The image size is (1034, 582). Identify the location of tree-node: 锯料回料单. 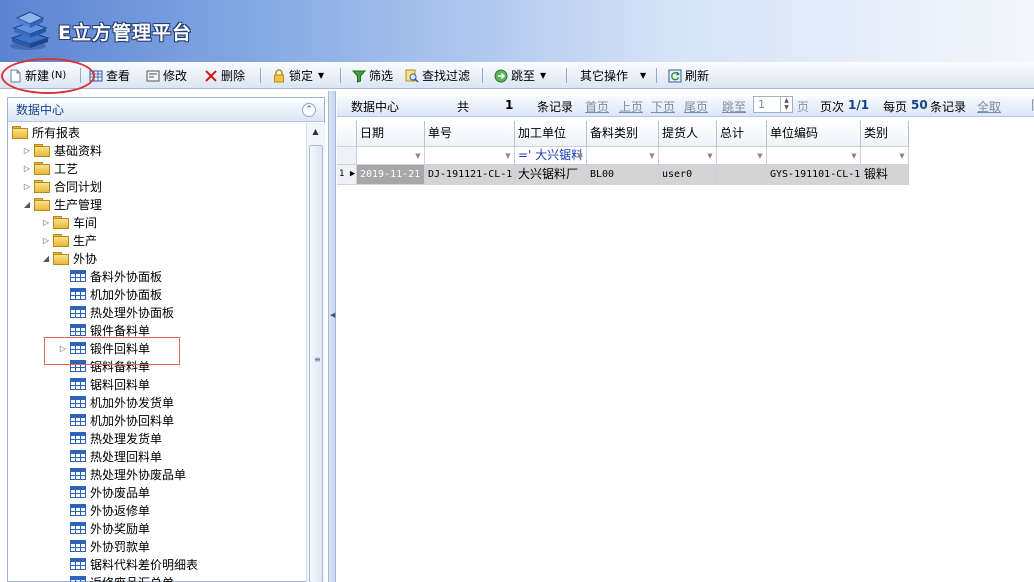
(104, 384).